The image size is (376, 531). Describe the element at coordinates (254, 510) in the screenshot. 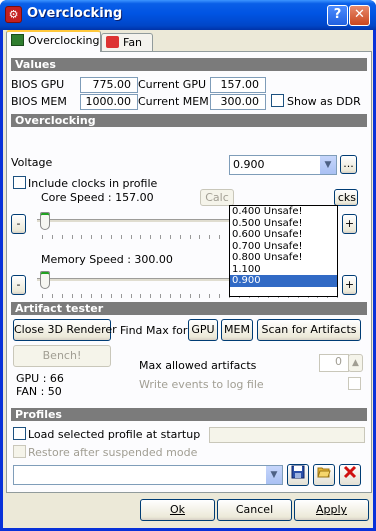

I see `cancel-button: Cancel` at that location.